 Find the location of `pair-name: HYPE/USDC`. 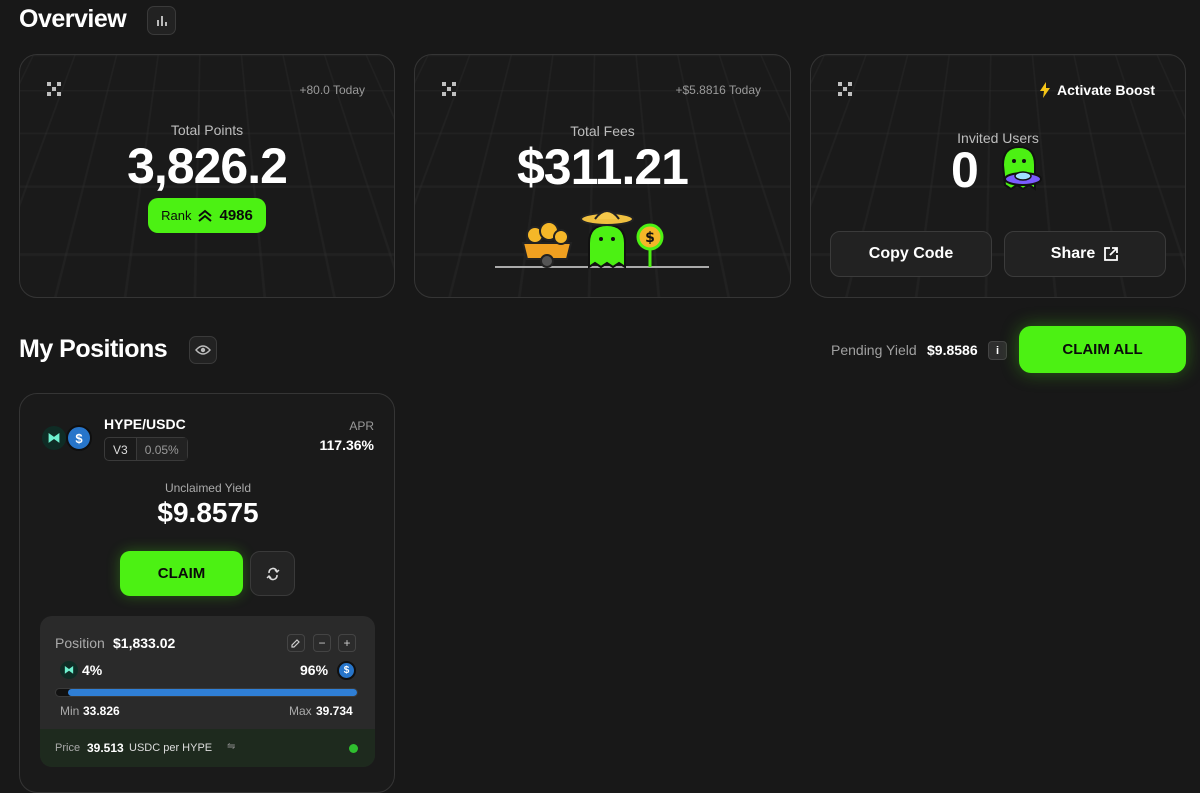

pair-name: HYPE/USDC is located at coordinates (145, 424).